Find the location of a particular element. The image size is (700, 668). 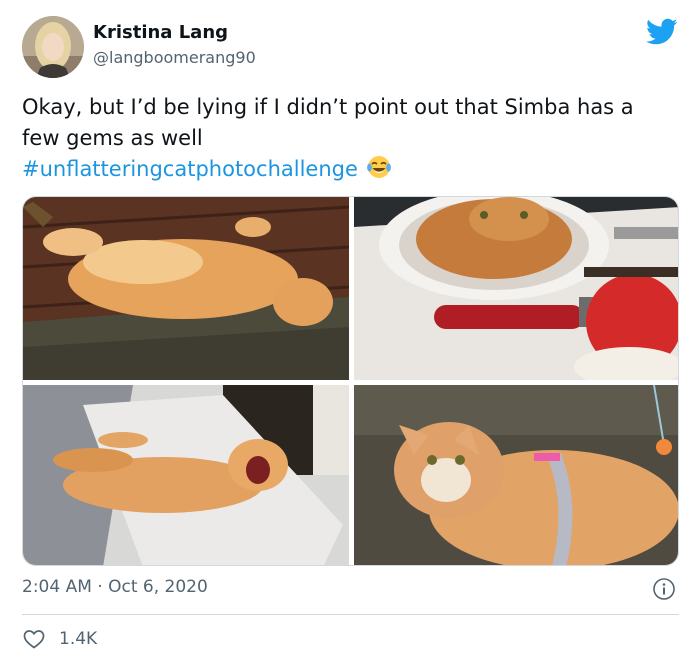

photo-cat-in-sink is located at coordinates (516, 288).